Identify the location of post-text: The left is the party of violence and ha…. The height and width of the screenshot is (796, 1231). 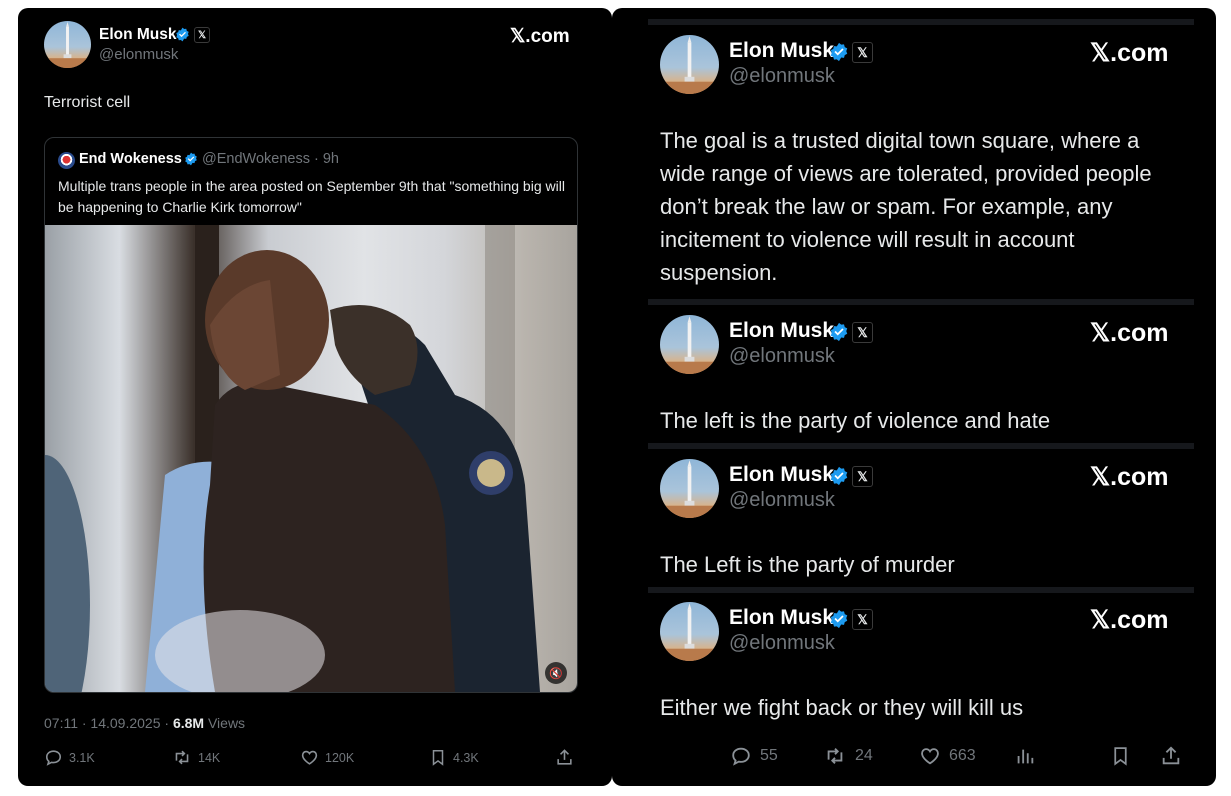
(855, 420).